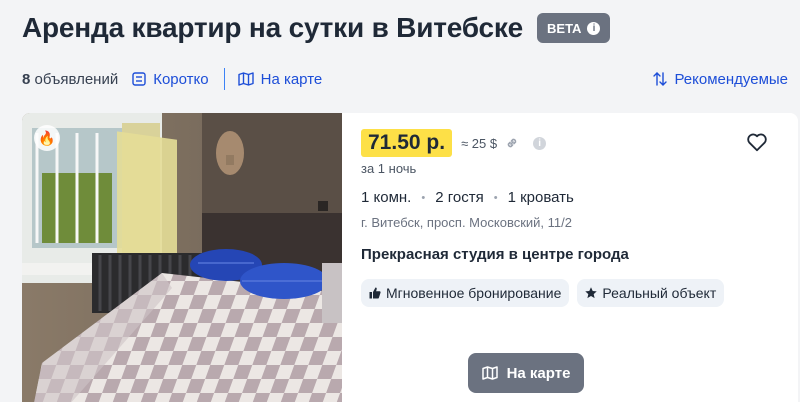 The height and width of the screenshot is (402, 800). I want to click on star-icon, so click(591, 293).